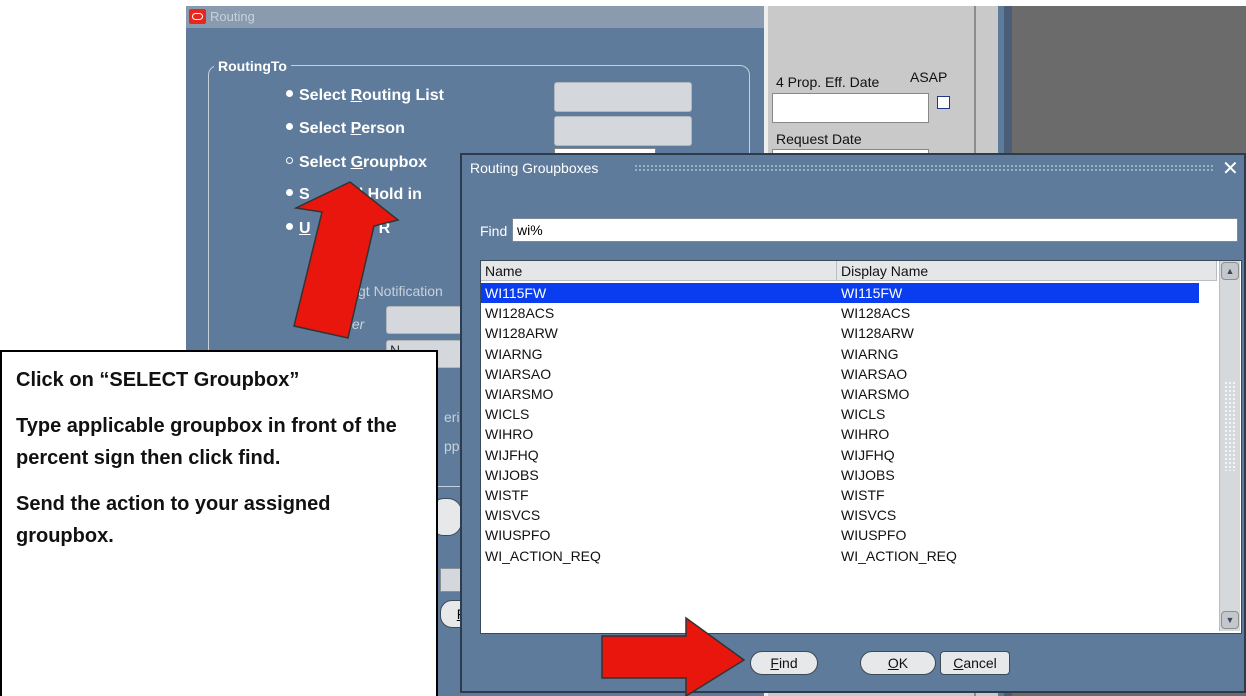  I want to click on red-arrow-up, so click(346, 260).